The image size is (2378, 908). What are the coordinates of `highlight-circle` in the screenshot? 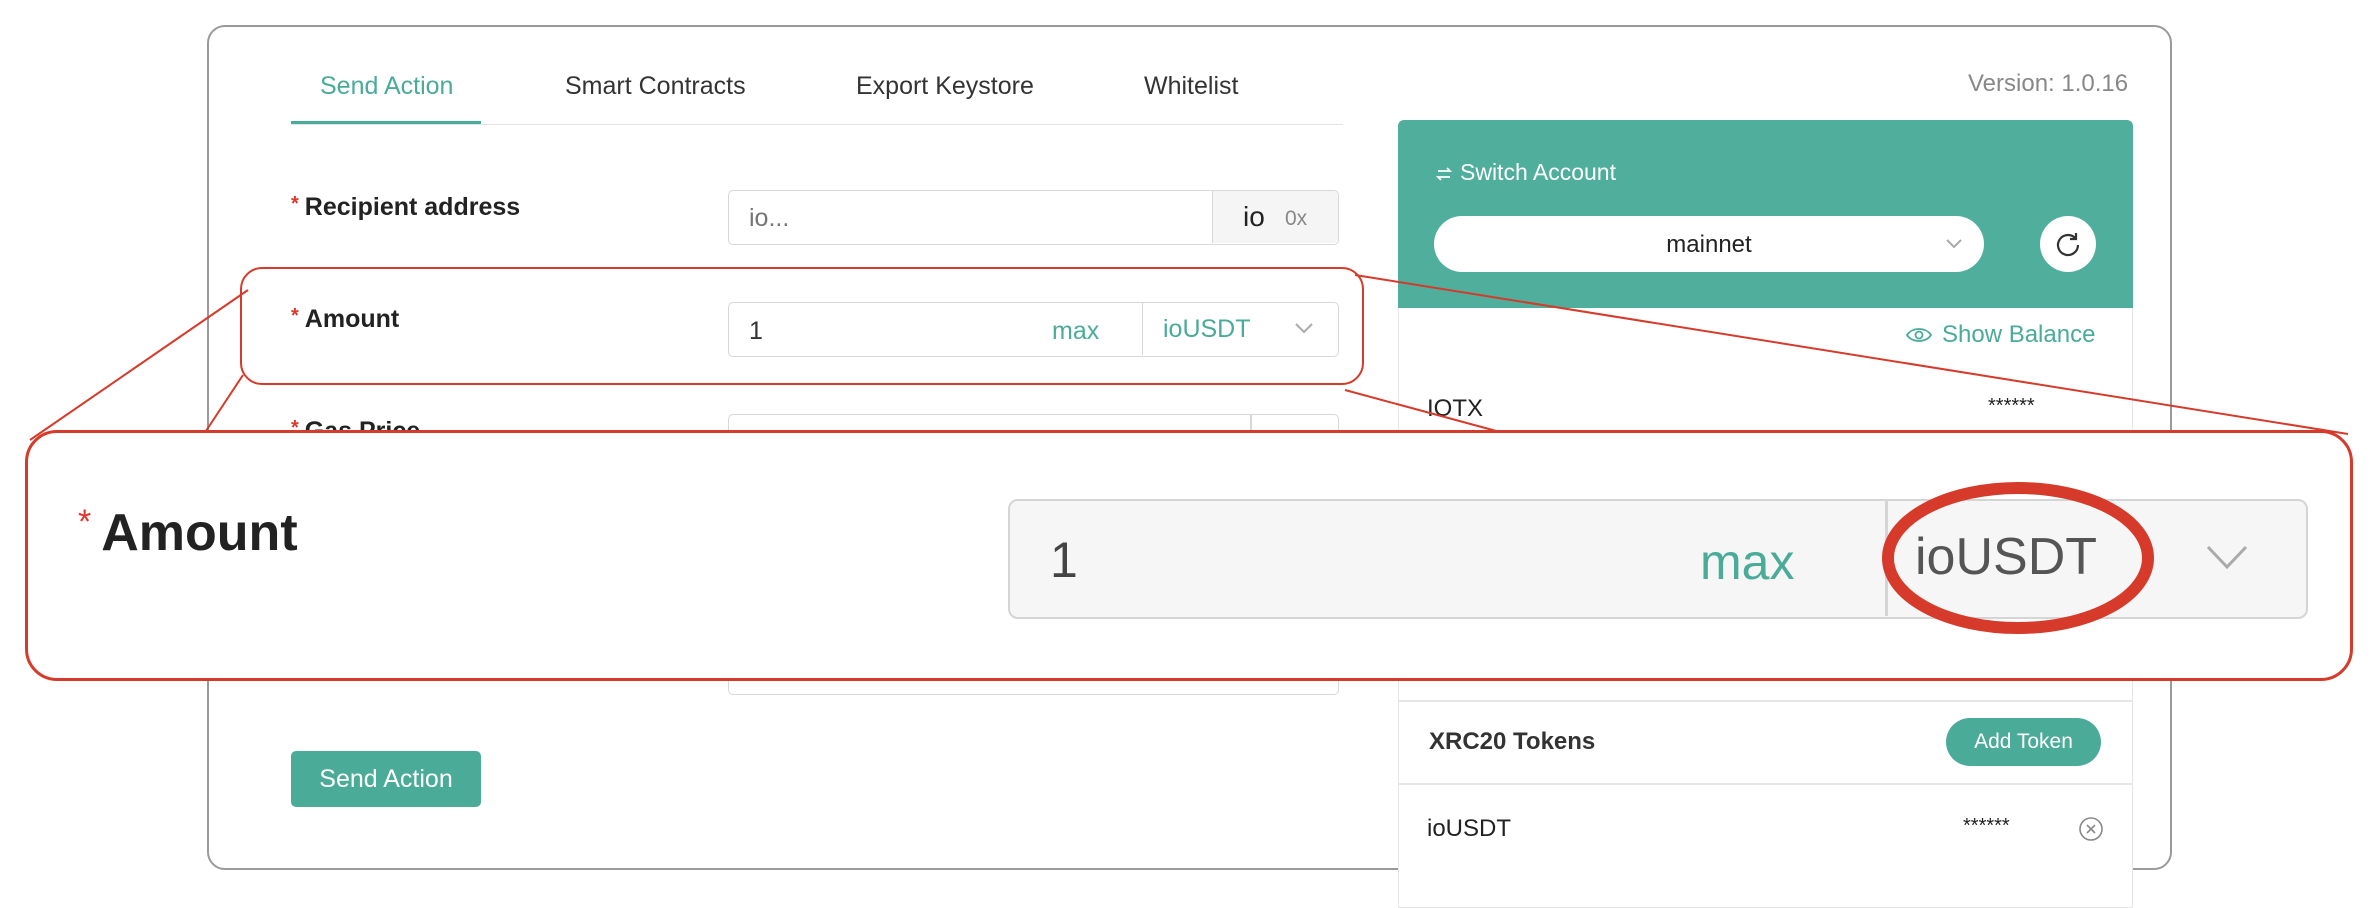 It's located at (2018, 558).